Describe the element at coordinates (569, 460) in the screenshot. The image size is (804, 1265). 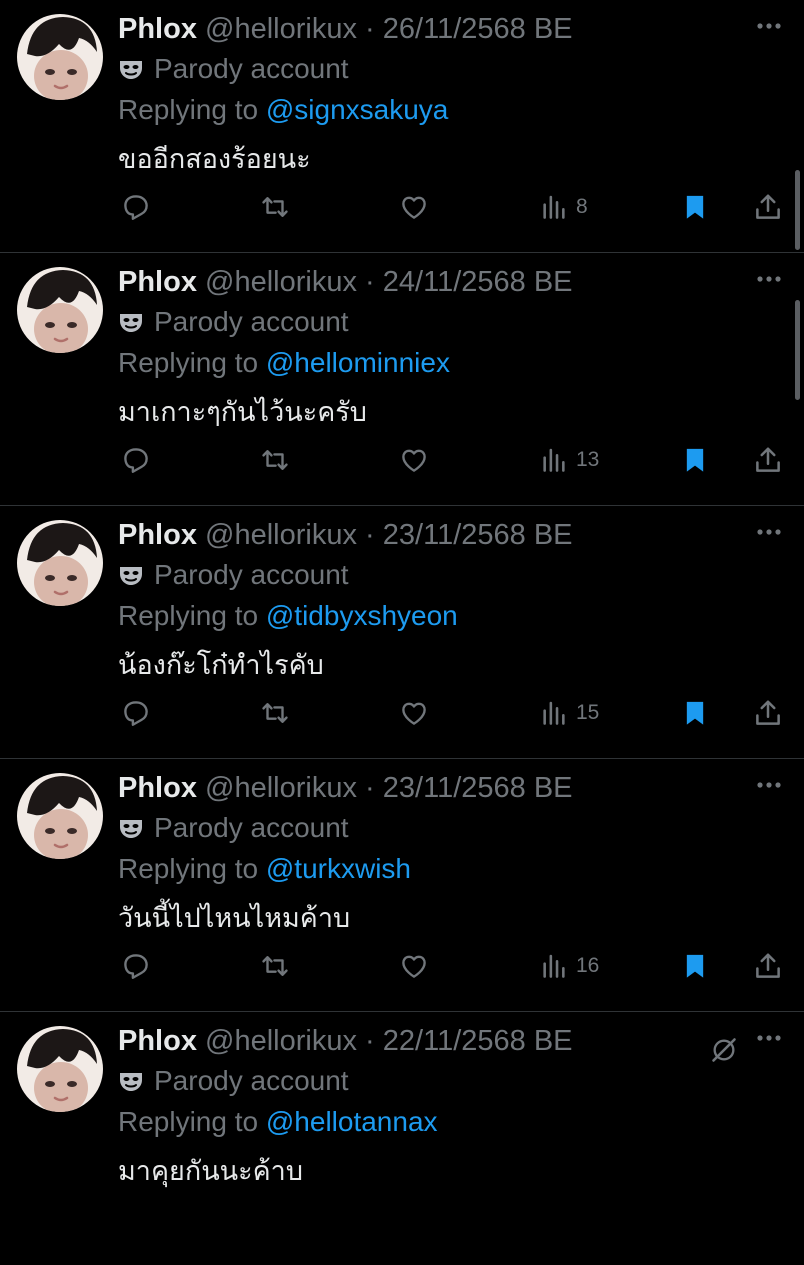
I see `views-button: 13` at that location.